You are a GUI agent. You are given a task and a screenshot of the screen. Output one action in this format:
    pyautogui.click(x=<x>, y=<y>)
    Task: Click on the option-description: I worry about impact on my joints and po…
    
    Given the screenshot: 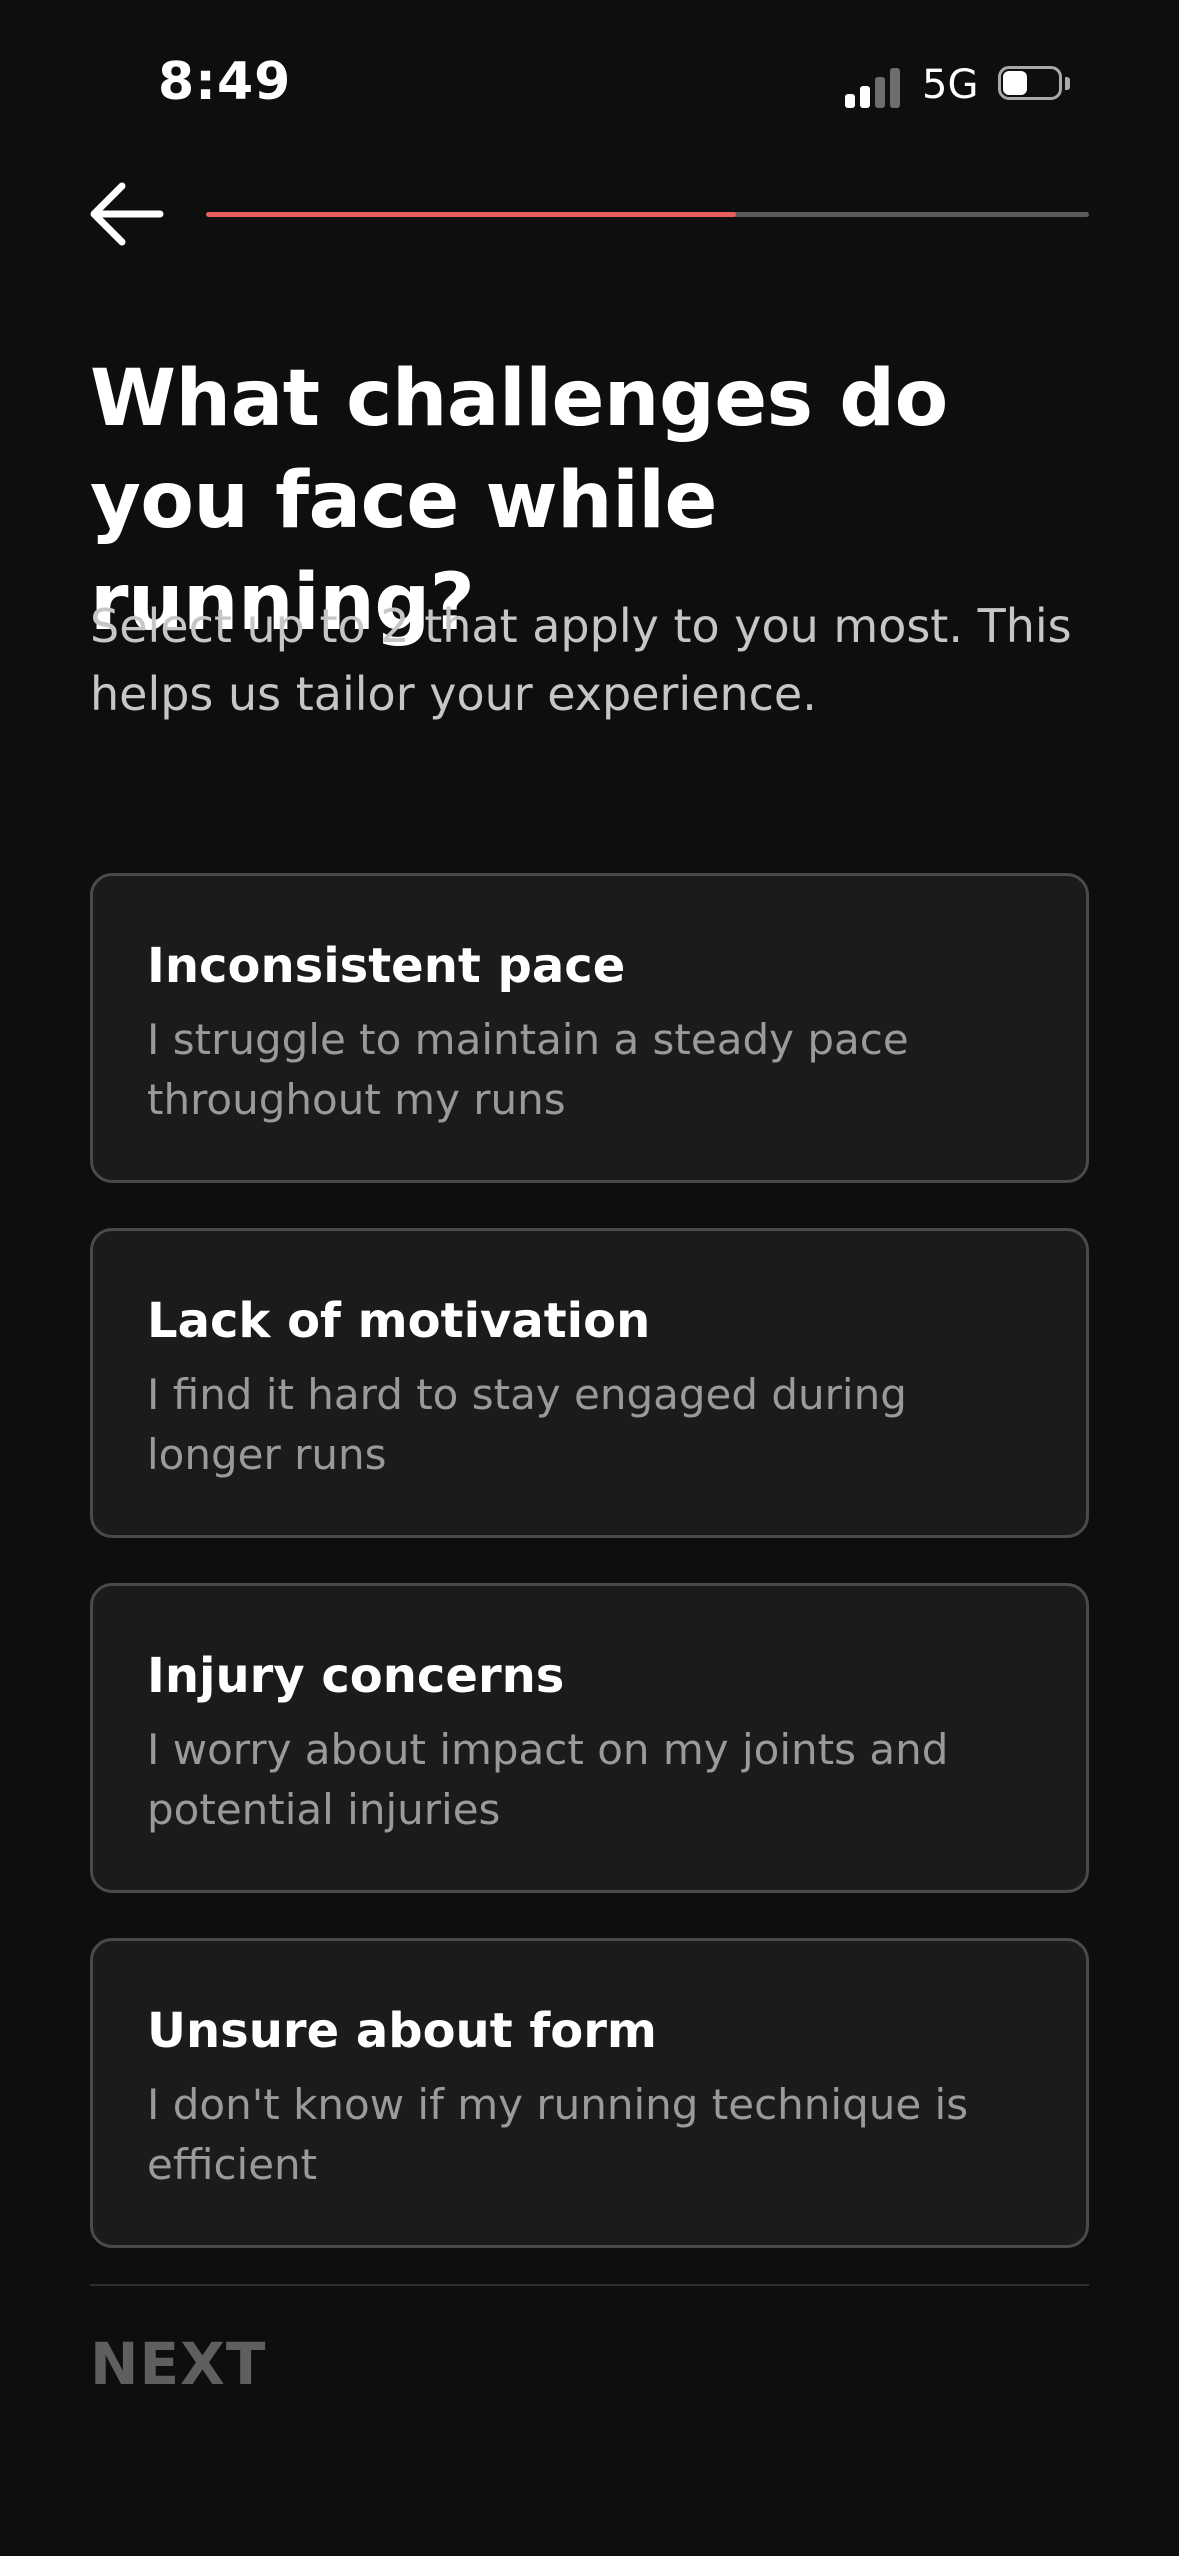 What is the action you would take?
    pyautogui.click(x=548, y=1779)
    